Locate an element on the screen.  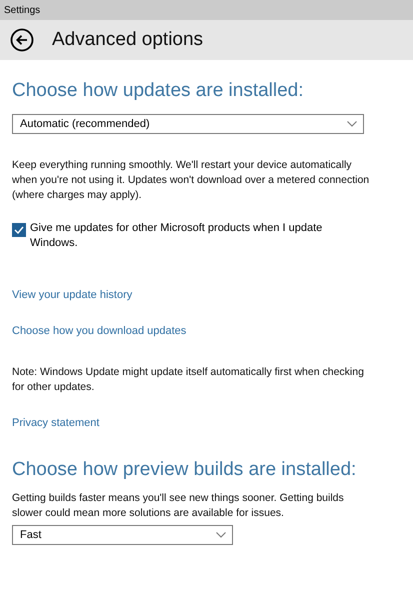
description-text: Note: Windows Update might update itself automatically first when checking for other updates. is located at coordinates (188, 380).